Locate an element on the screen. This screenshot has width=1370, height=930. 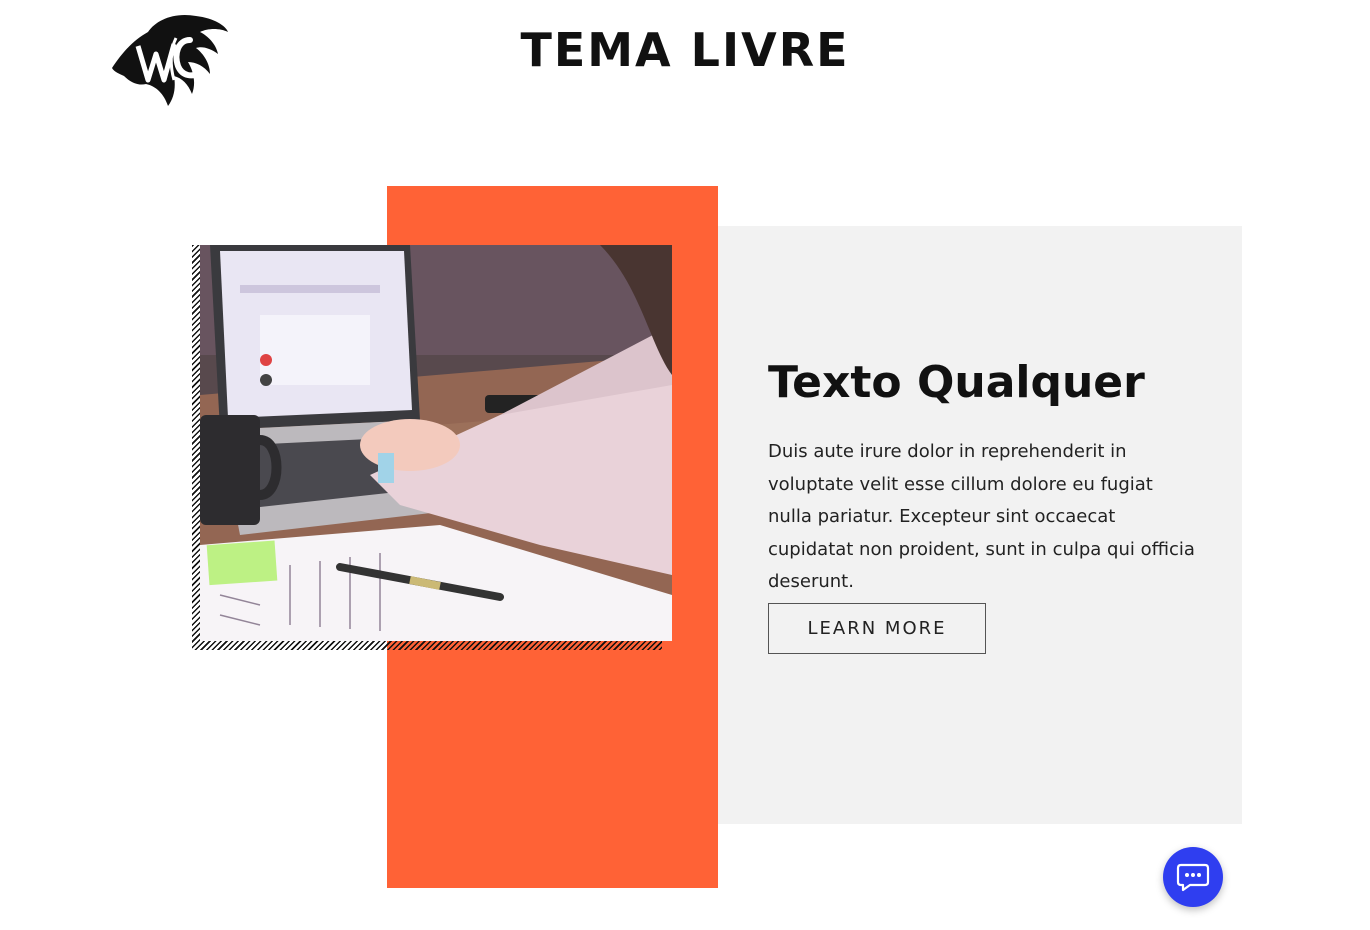
chat-bubble-icon is located at coordinates (1193, 877).